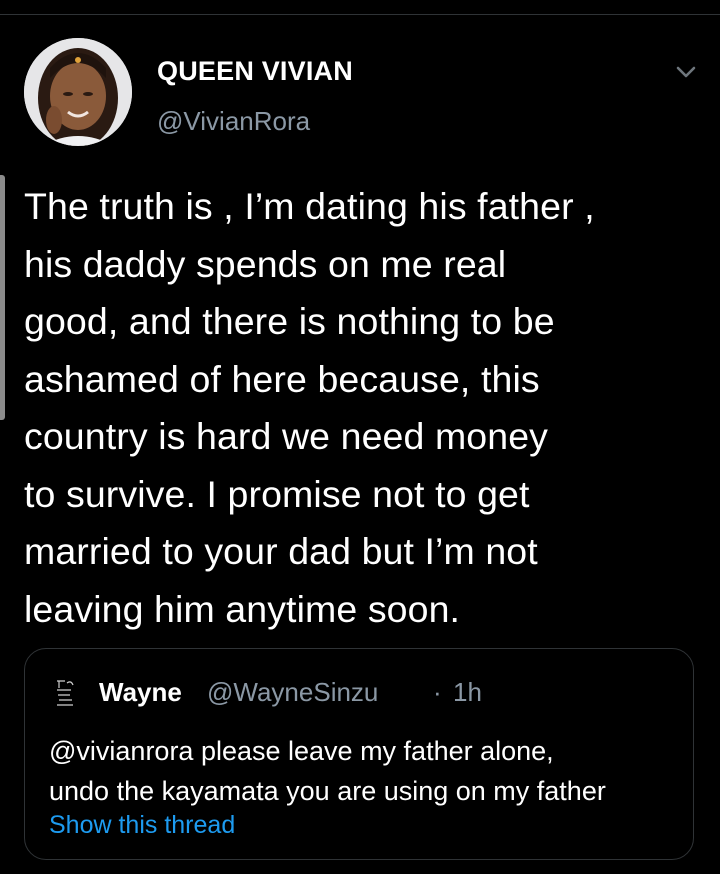 The image size is (720, 874). What do you see at coordinates (686, 72) in the screenshot?
I see `chevron-down-icon` at bounding box center [686, 72].